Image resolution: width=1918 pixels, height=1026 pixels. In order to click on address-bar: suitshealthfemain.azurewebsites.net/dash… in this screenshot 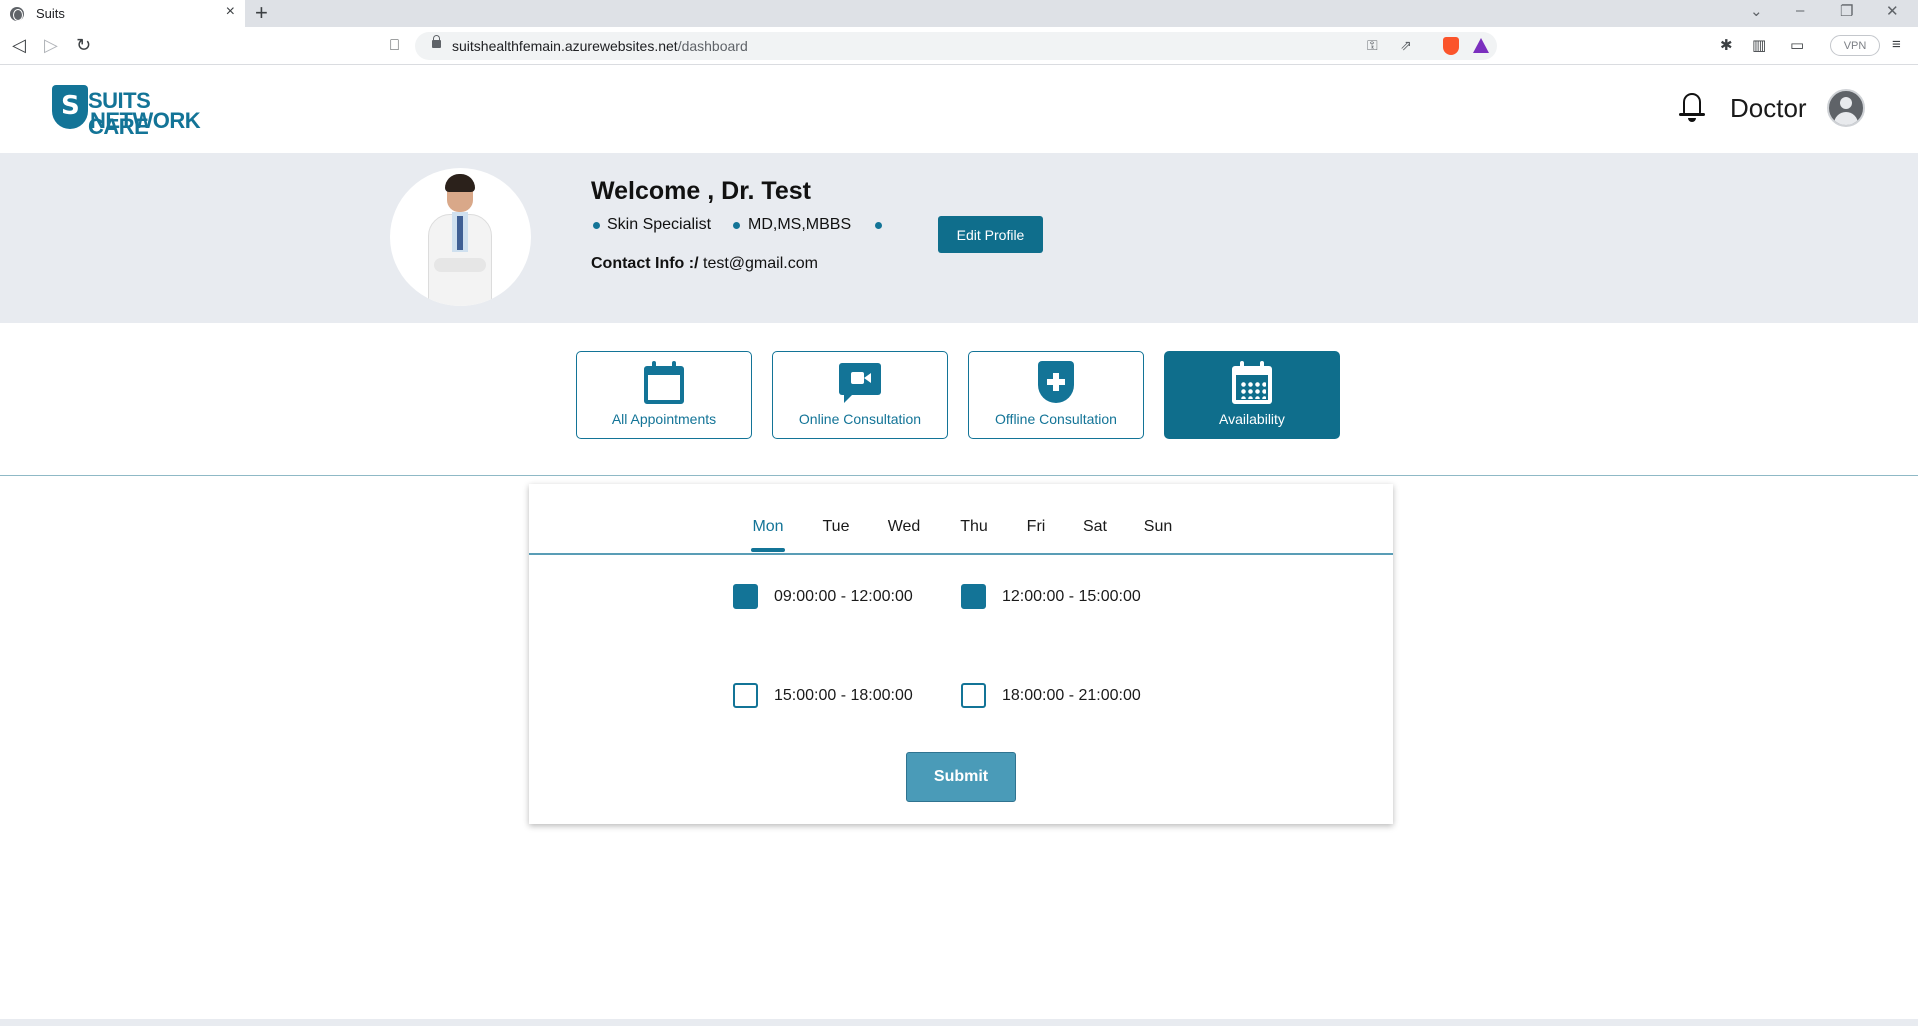, I will do `click(956, 46)`.